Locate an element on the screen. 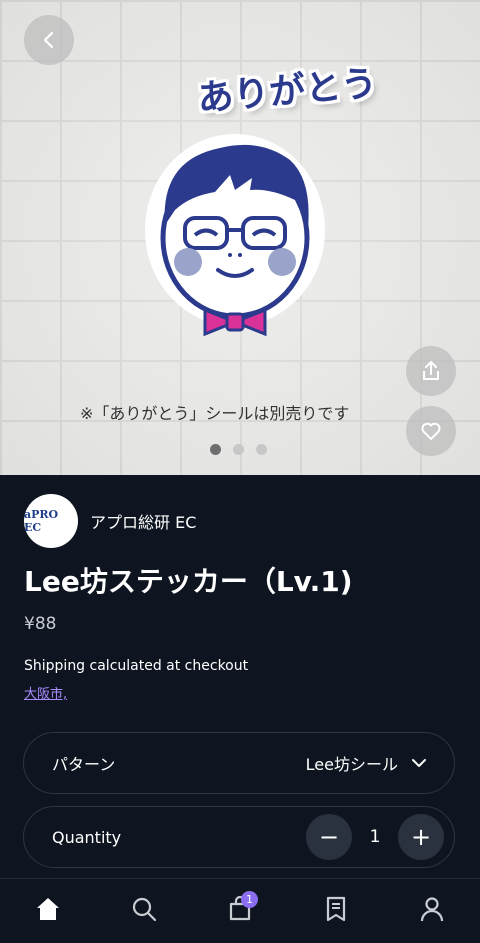 This screenshot has height=943, width=480. back-button is located at coordinates (49, 40).